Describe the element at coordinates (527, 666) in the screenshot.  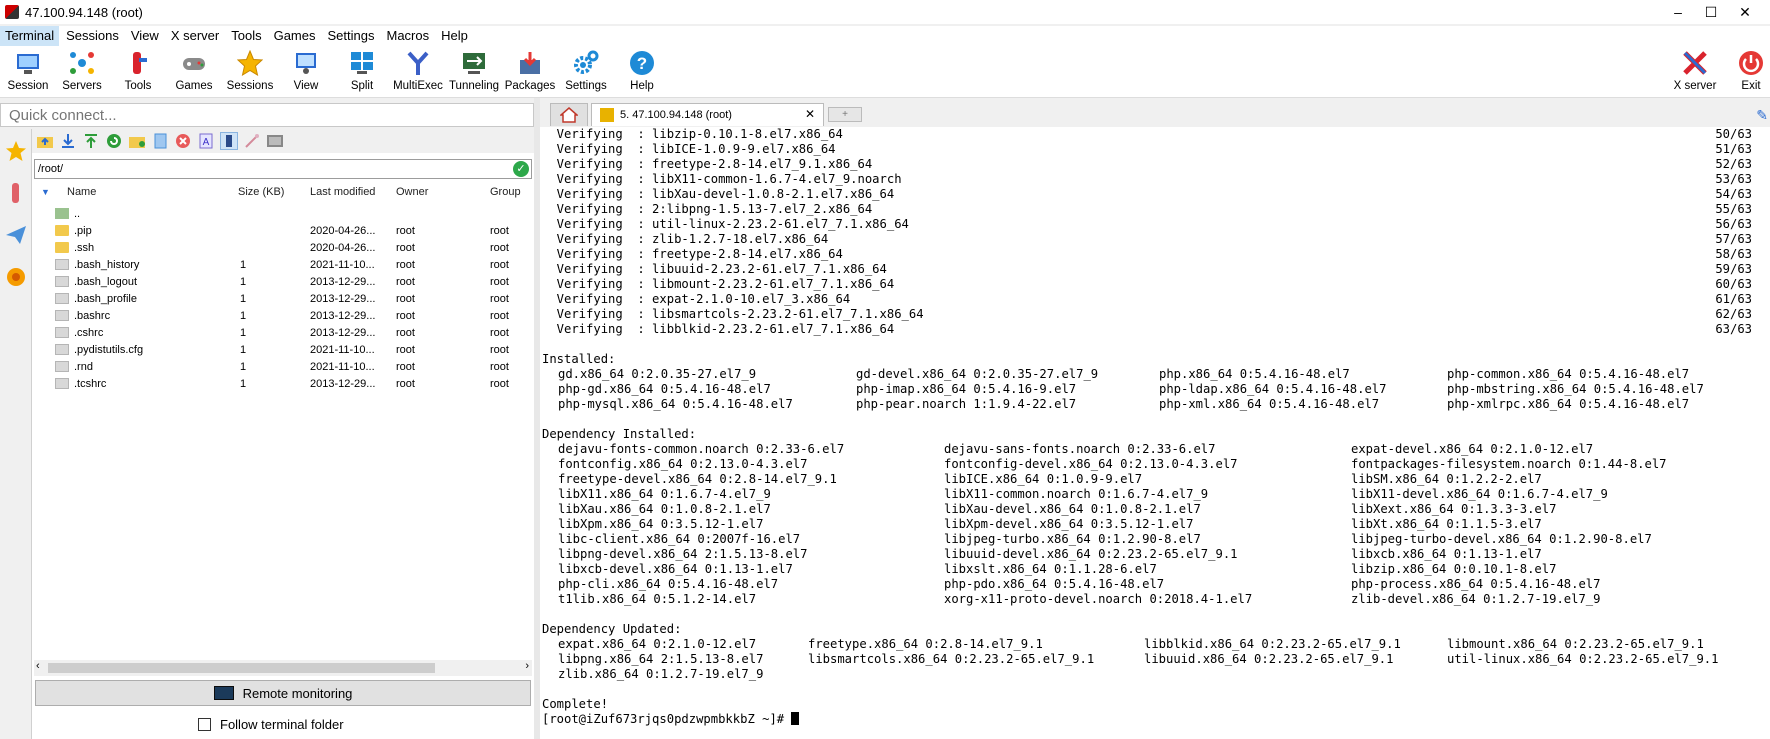
I see `scroll-right-icon: ›` at that location.